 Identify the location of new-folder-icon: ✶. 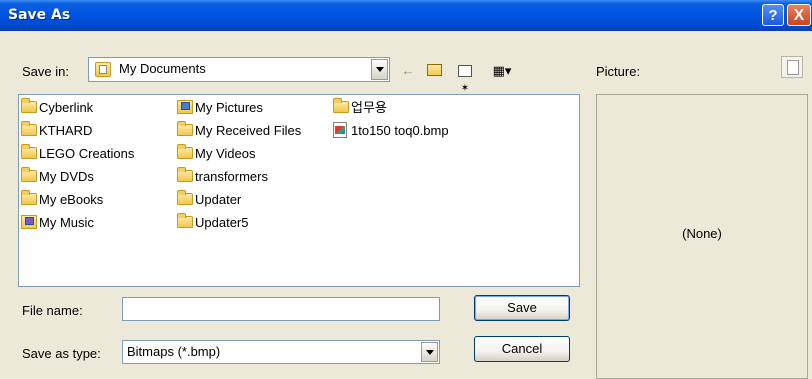
(465, 78).